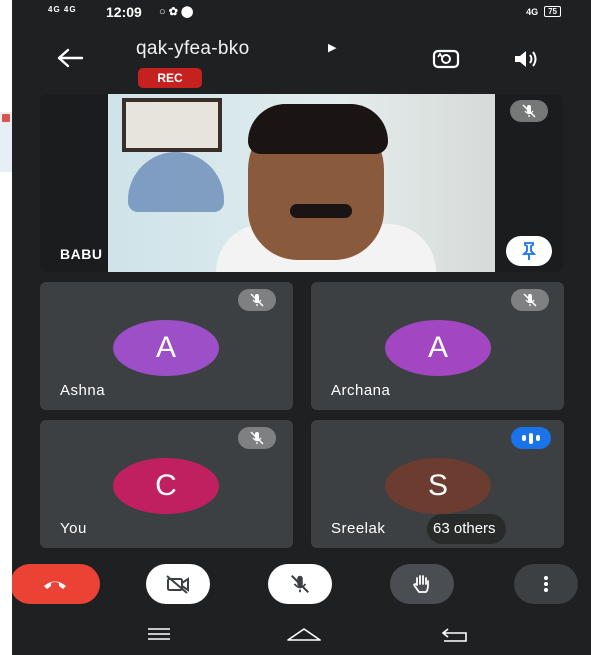 The image size is (591, 655). I want to click on video-hair, so click(318, 129).